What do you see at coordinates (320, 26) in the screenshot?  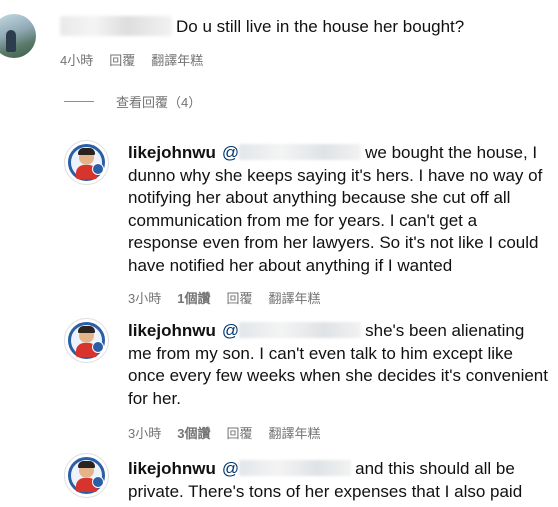 I see `comment-text: Do u still live in the house her bought?` at bounding box center [320, 26].